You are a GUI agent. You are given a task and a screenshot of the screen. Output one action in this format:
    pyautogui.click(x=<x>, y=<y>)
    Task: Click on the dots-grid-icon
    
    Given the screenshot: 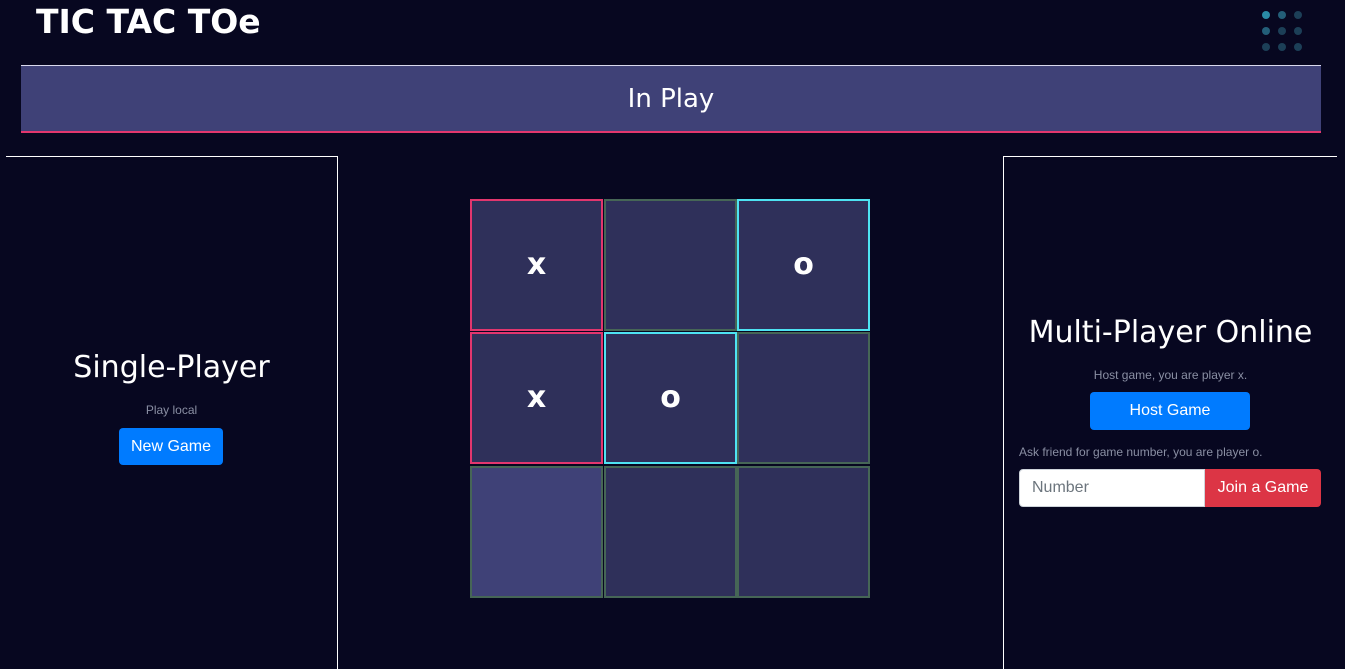 What is the action you would take?
    pyautogui.click(x=1282, y=31)
    